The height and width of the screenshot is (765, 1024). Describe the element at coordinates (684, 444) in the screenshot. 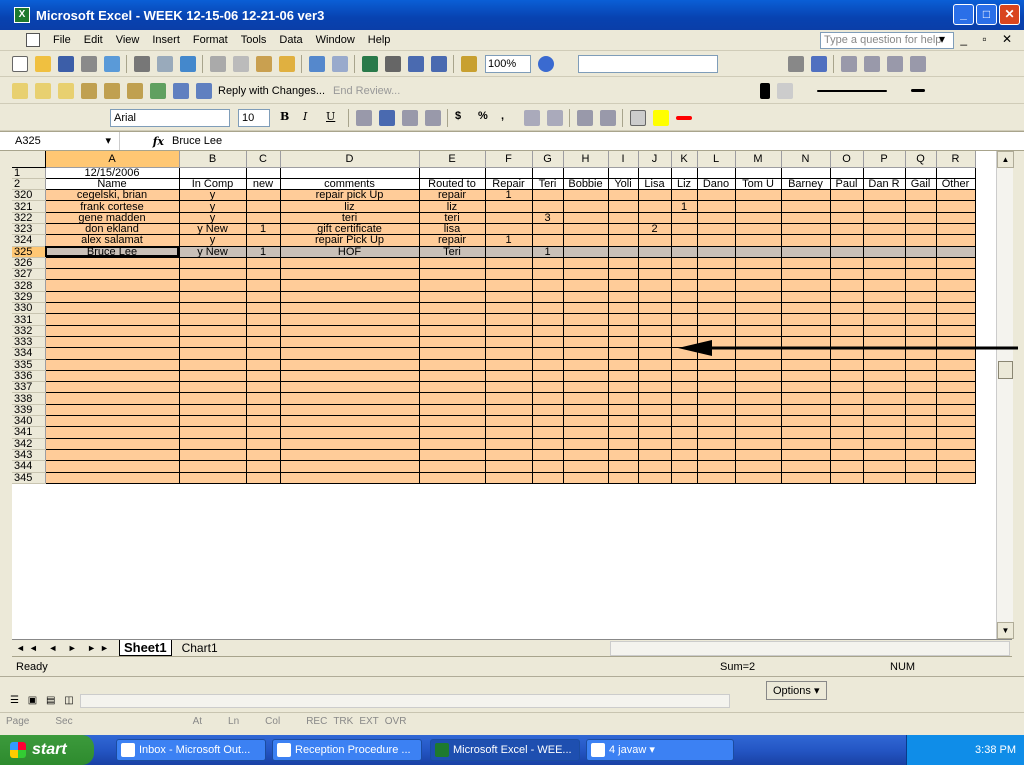

I see `cell-k342` at that location.